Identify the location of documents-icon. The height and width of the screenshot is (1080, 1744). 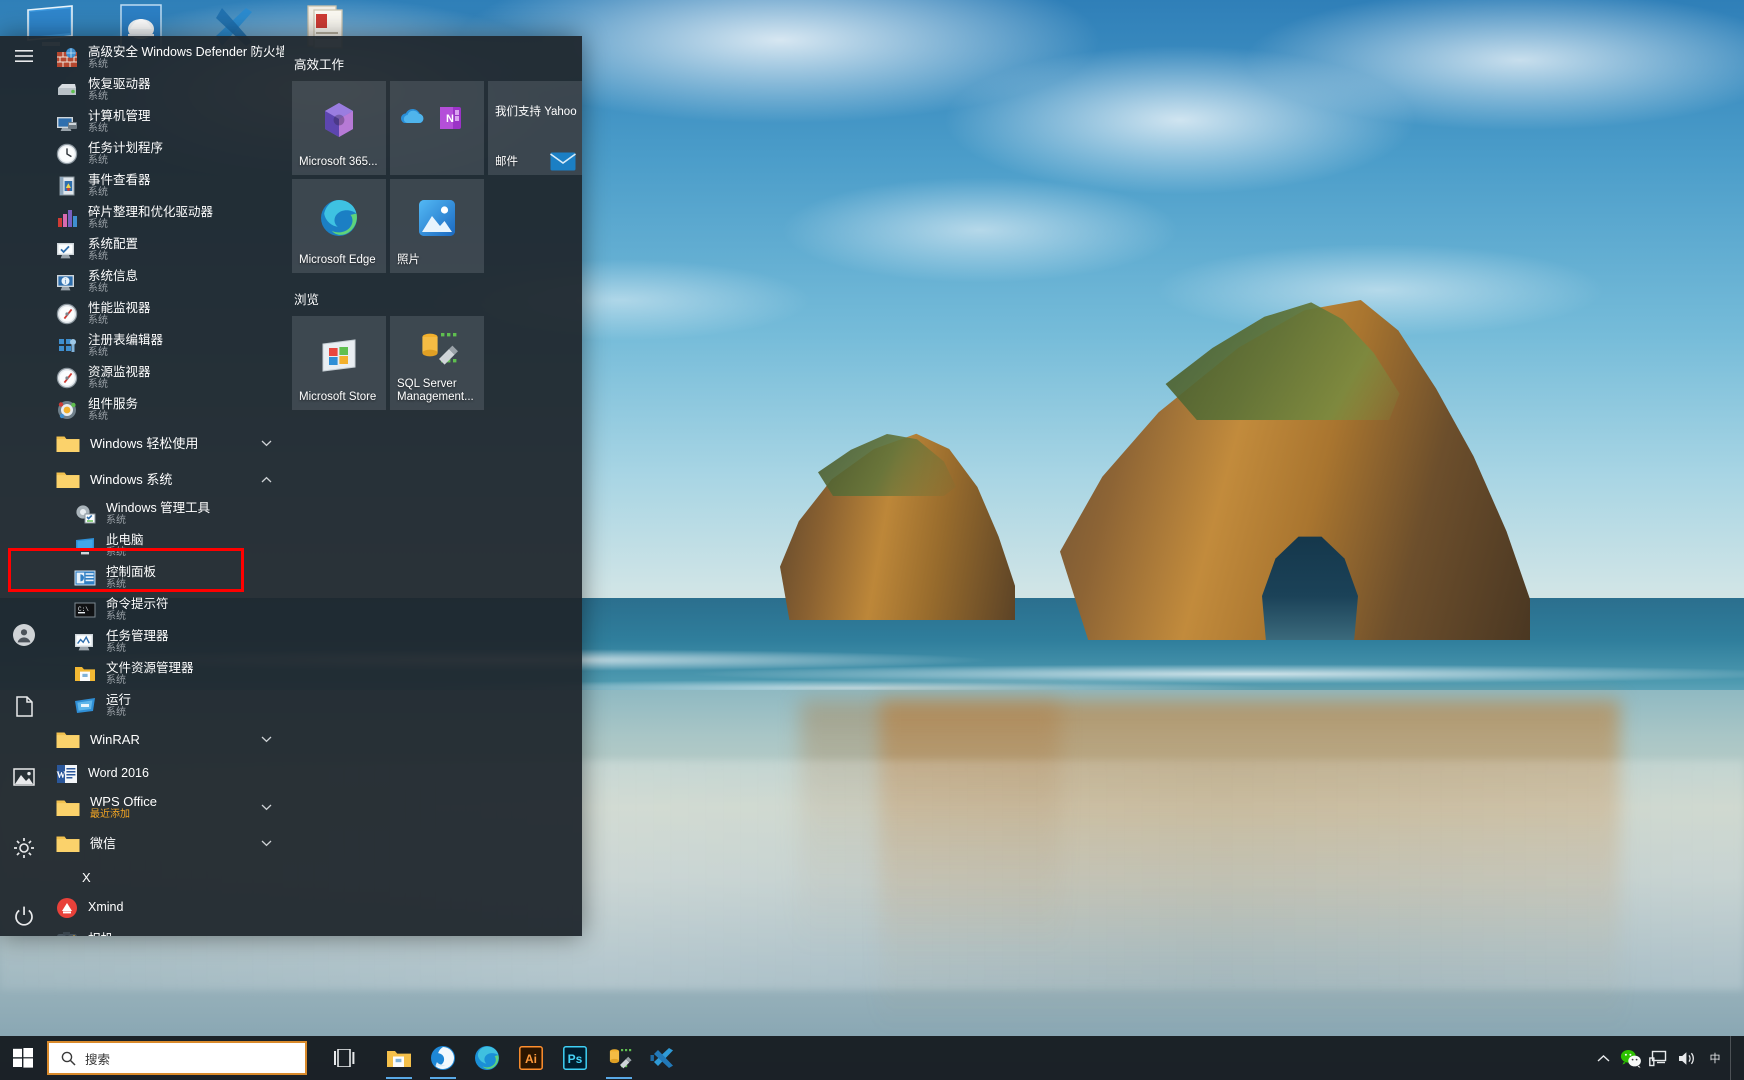
(24, 706).